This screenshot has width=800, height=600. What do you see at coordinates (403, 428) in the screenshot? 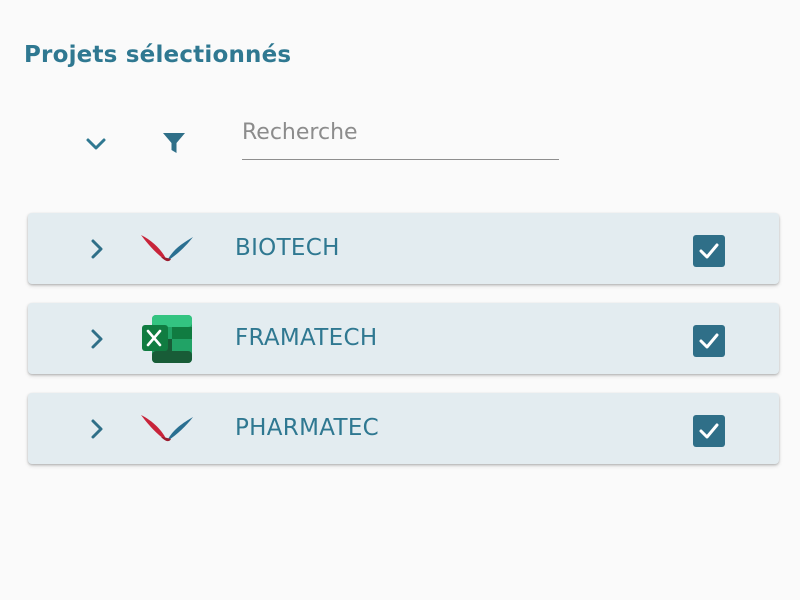
I see `project-row-pharmatec: PHARMATEC` at bounding box center [403, 428].